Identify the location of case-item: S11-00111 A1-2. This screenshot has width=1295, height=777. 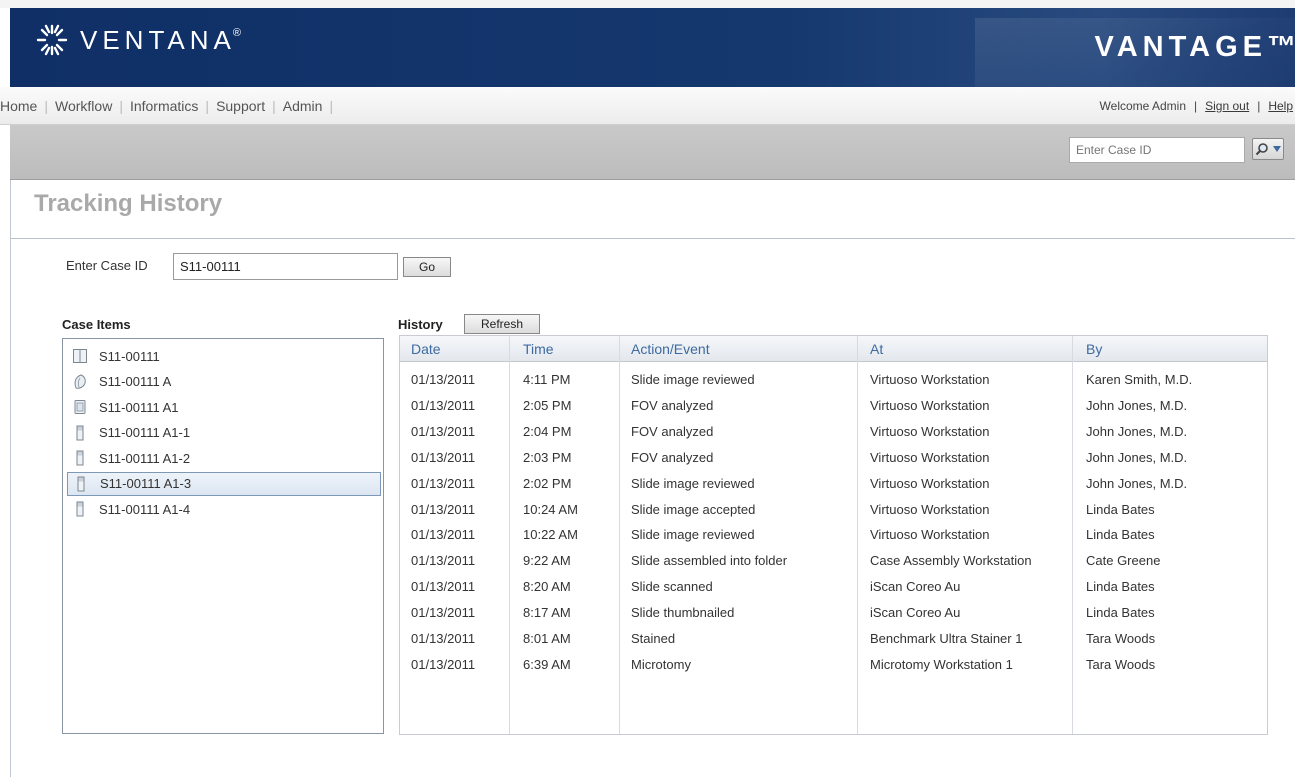
(224, 458).